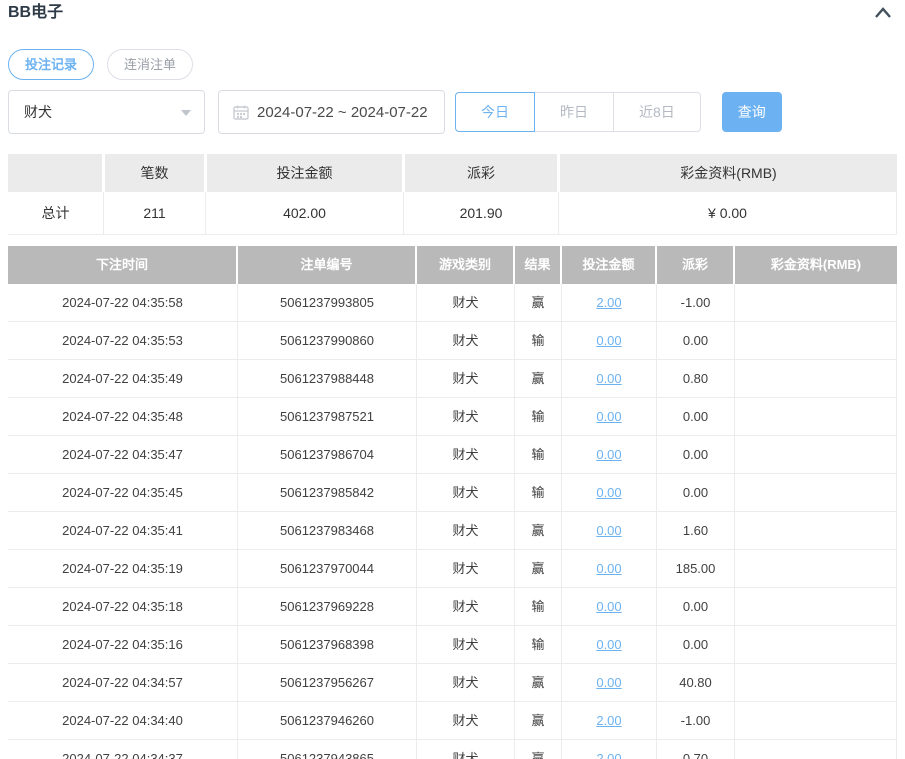 The width and height of the screenshot is (905, 759). What do you see at coordinates (728, 213) in the screenshot?
I see `summary-total-bonus: ¥ 0.00` at bounding box center [728, 213].